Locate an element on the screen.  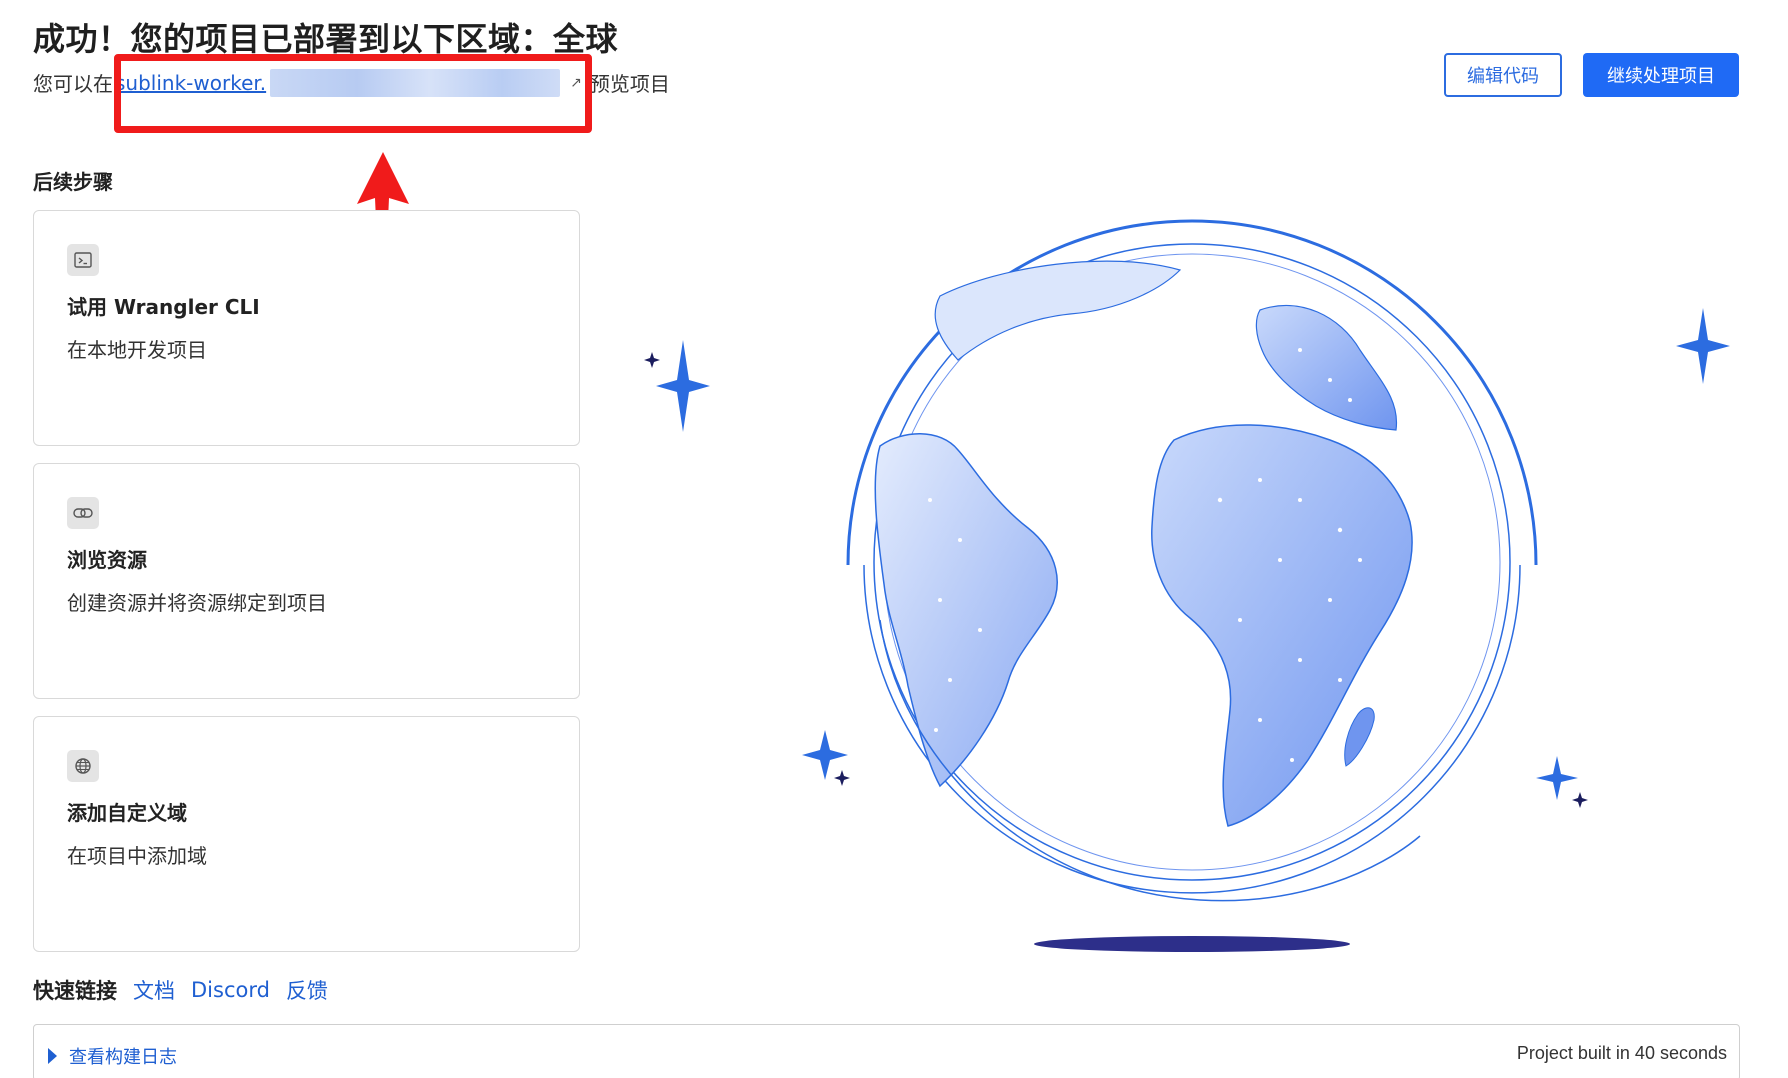
next-steps-title: 后续步骤 is located at coordinates (73, 182).